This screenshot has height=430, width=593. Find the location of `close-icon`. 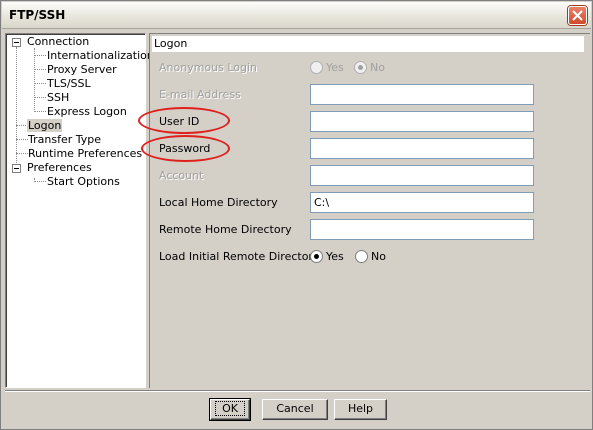

close-icon is located at coordinates (577, 15).